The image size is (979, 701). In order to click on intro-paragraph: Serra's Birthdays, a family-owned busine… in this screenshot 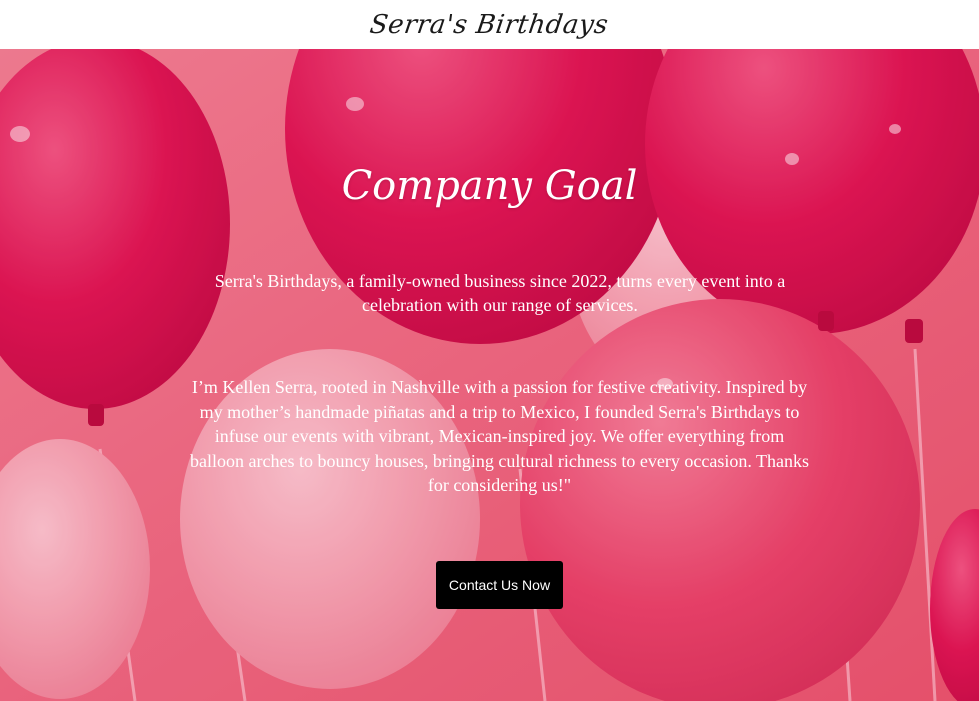, I will do `click(500, 293)`.